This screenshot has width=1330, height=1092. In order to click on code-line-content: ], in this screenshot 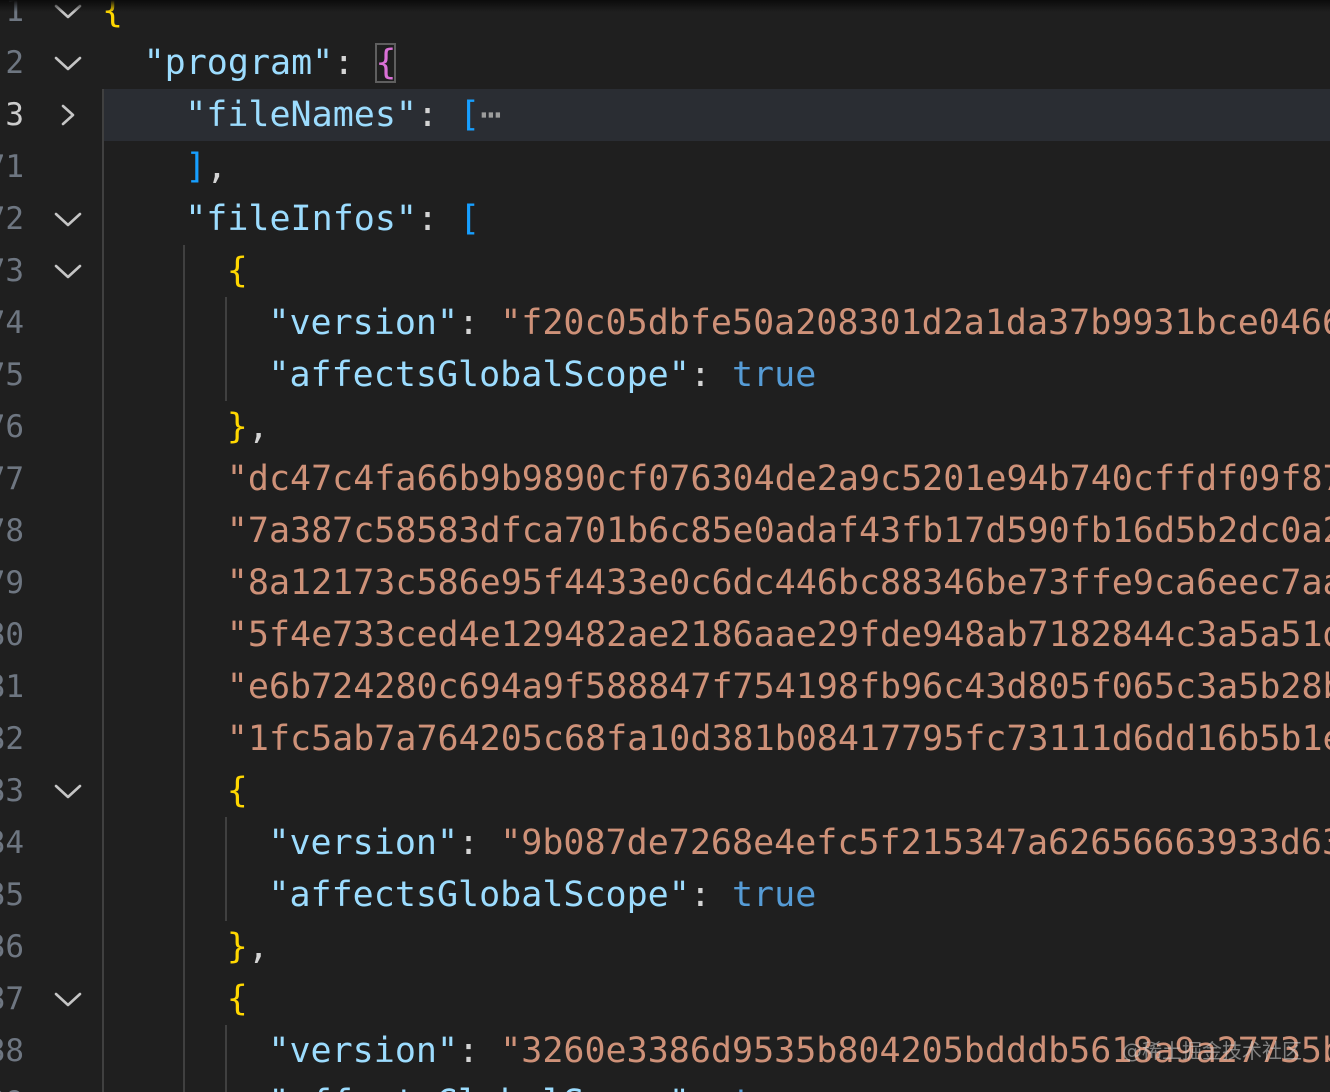, I will do `click(716, 167)`.